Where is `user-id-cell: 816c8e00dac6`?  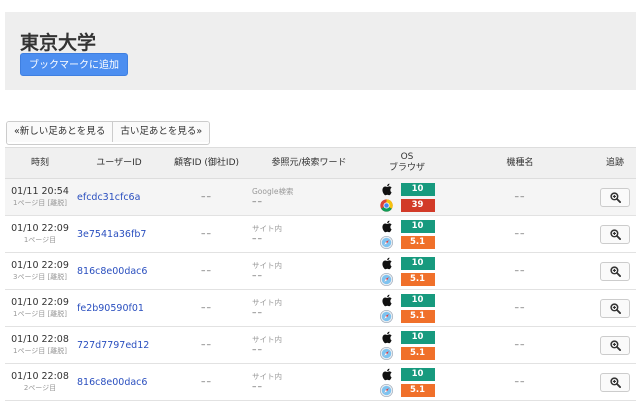 user-id-cell: 816c8e00dac6 is located at coordinates (120, 271).